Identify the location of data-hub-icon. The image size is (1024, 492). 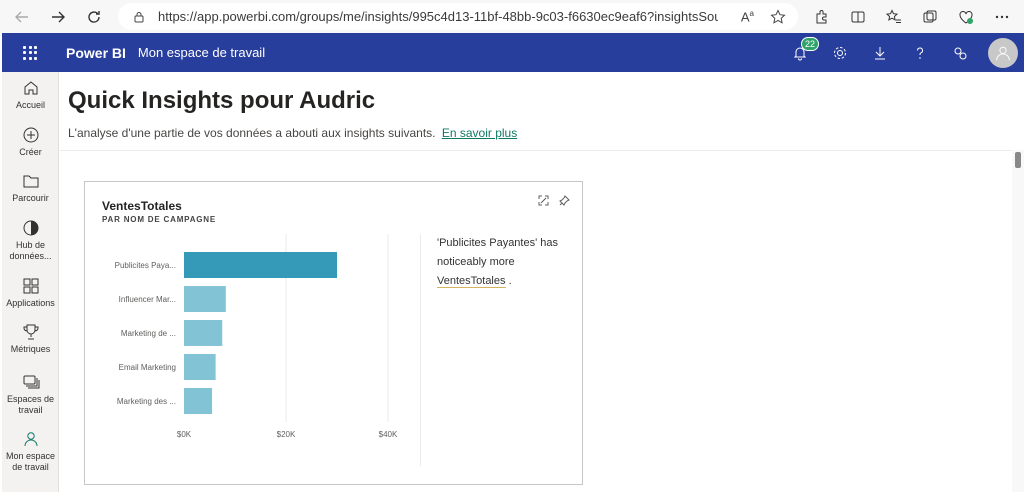
(30, 228).